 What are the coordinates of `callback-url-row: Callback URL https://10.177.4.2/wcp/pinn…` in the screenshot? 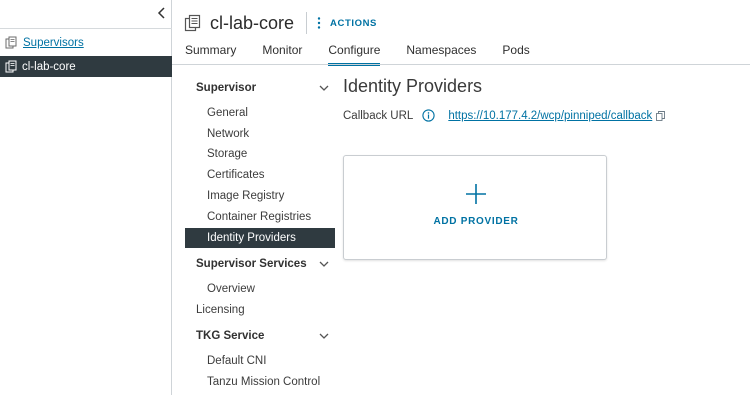 It's located at (504, 115).